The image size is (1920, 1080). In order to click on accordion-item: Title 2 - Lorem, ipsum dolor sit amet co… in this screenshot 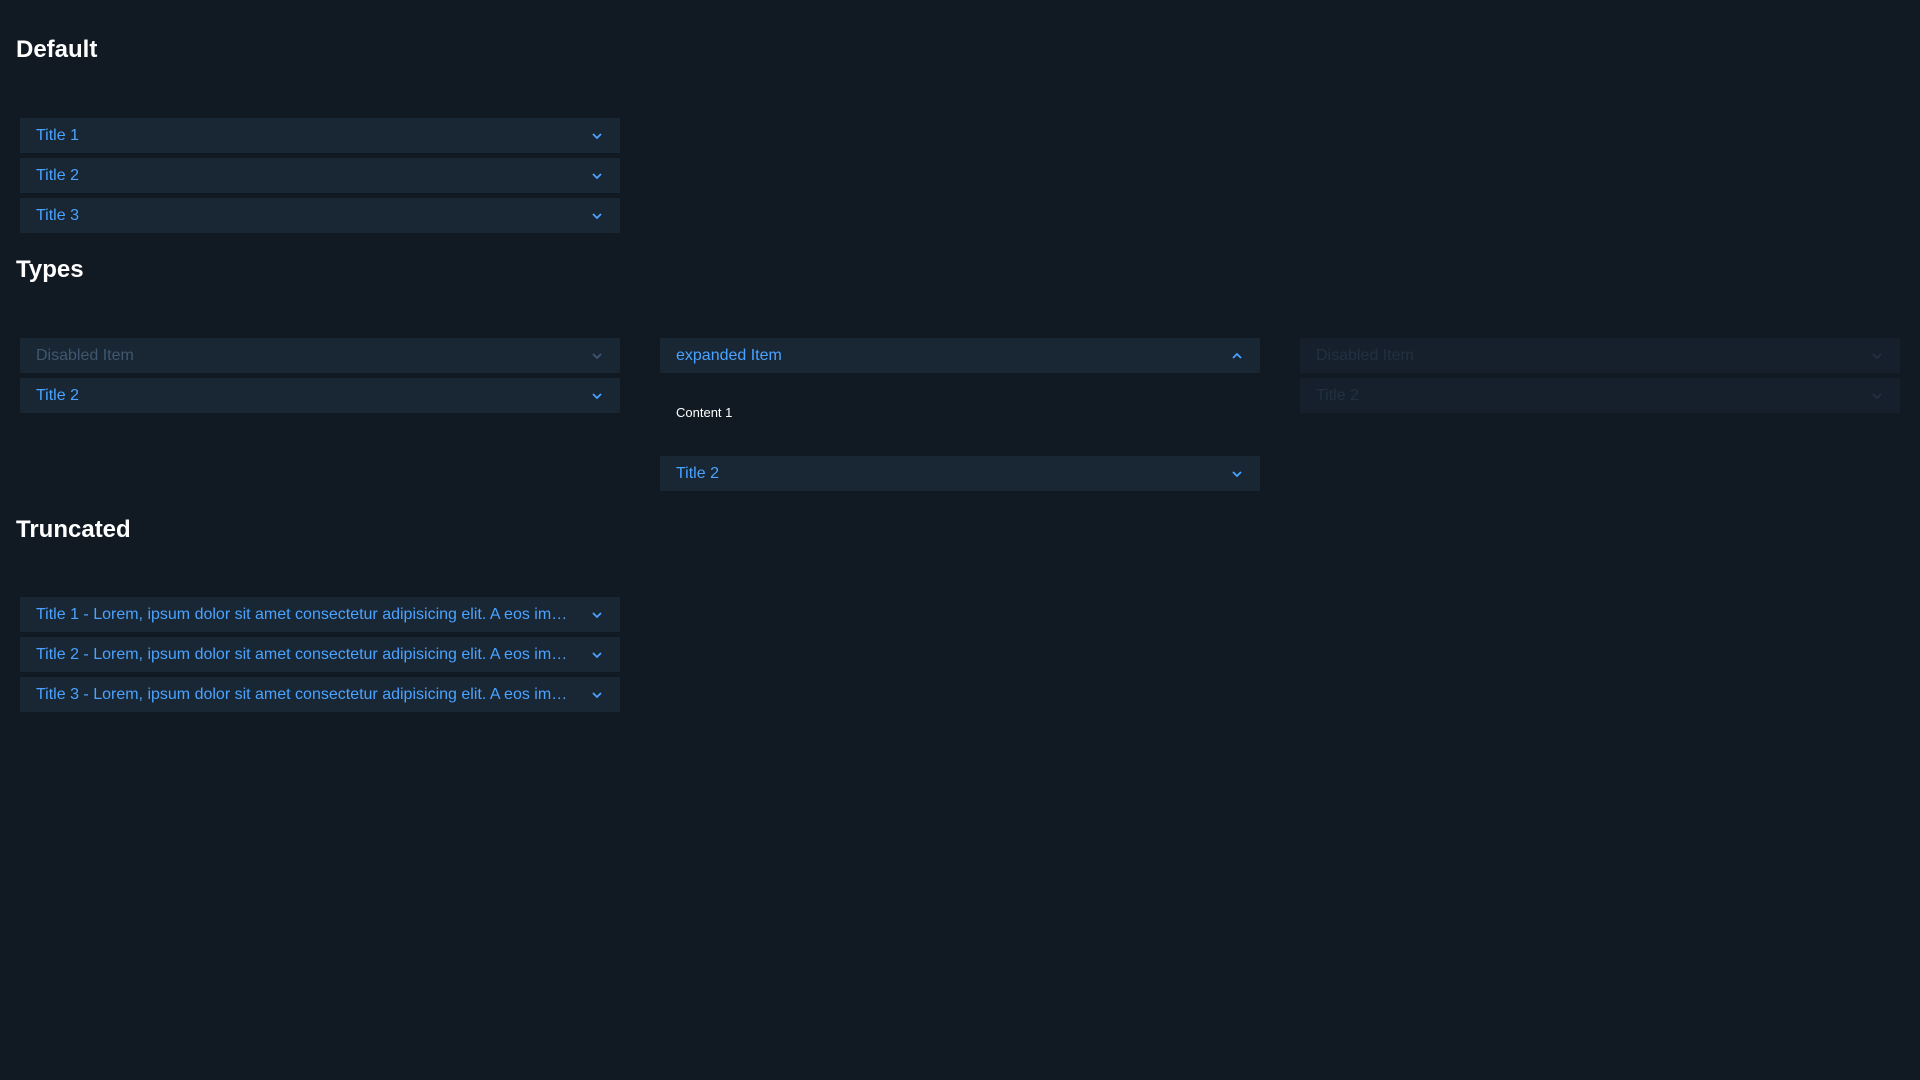, I will do `click(320, 654)`.